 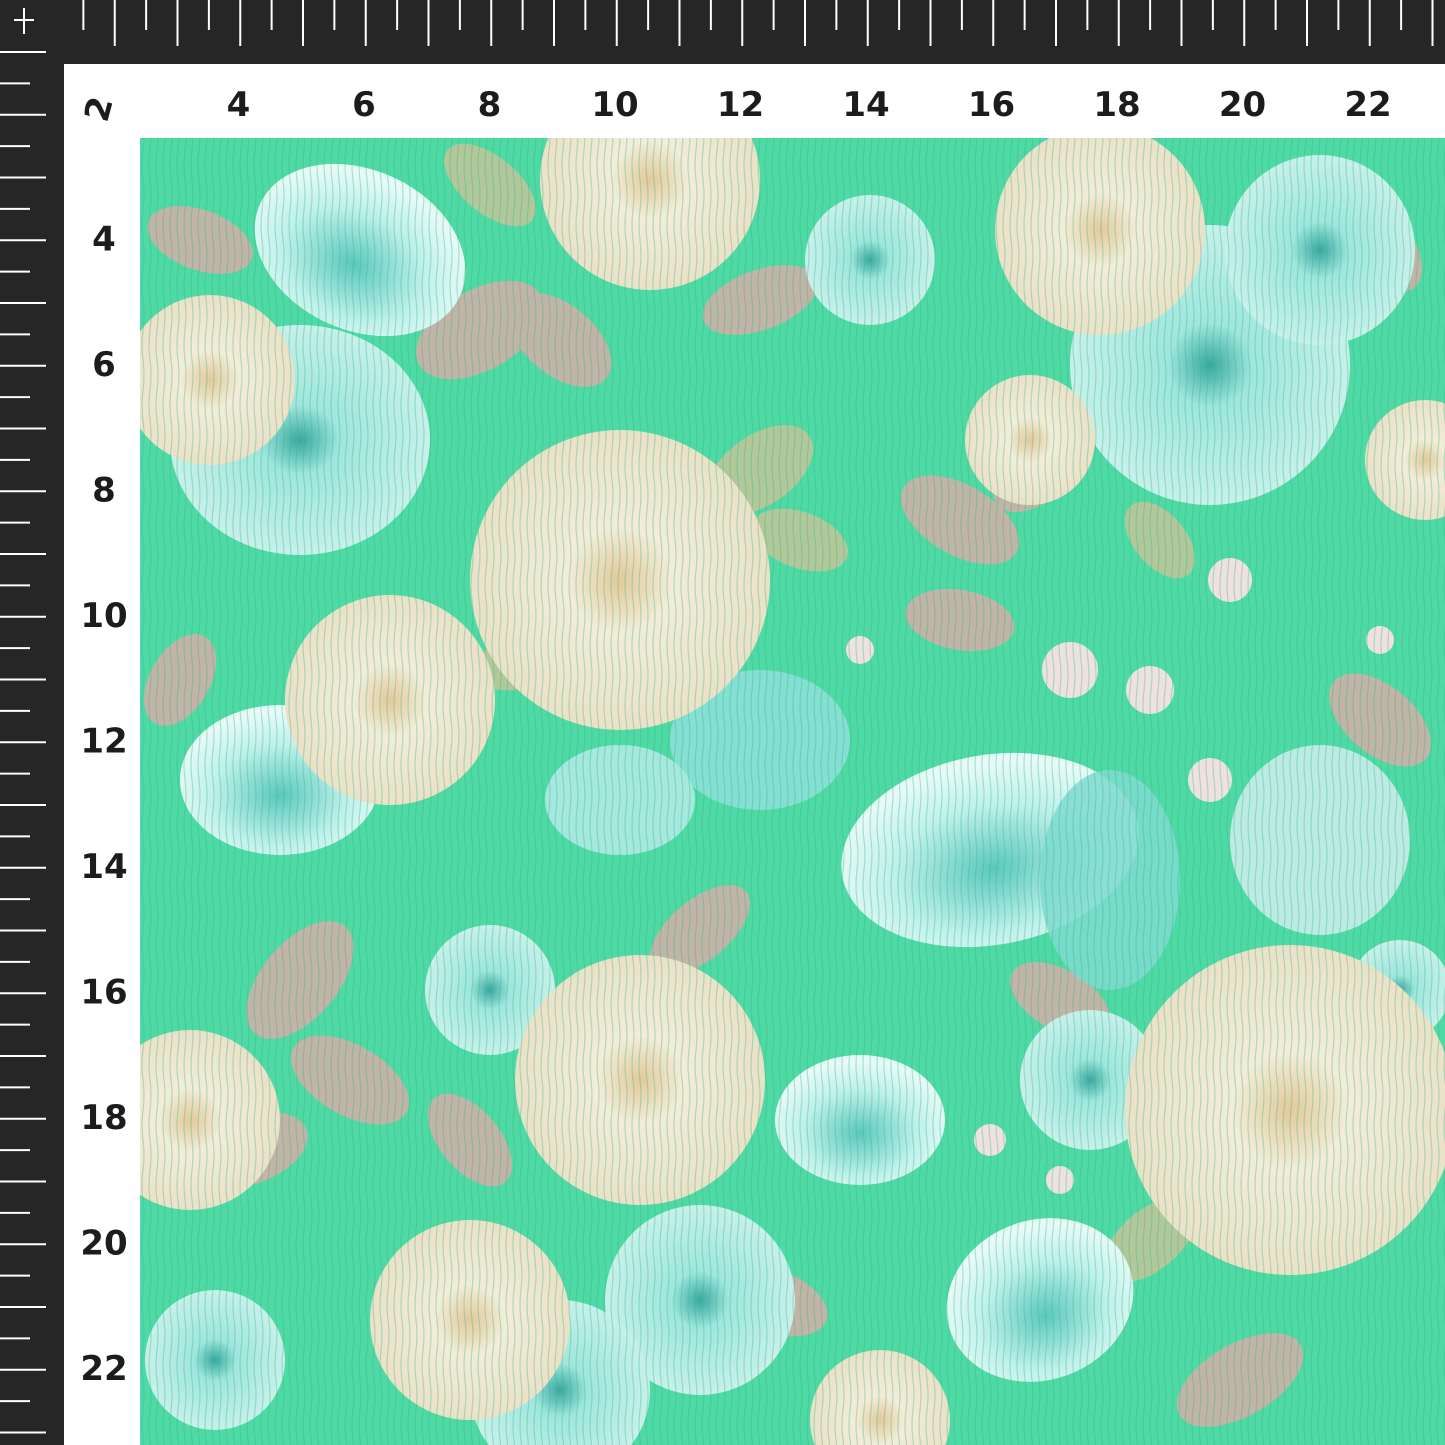 I want to click on top-ruler-number: 22, so click(x=1367, y=105).